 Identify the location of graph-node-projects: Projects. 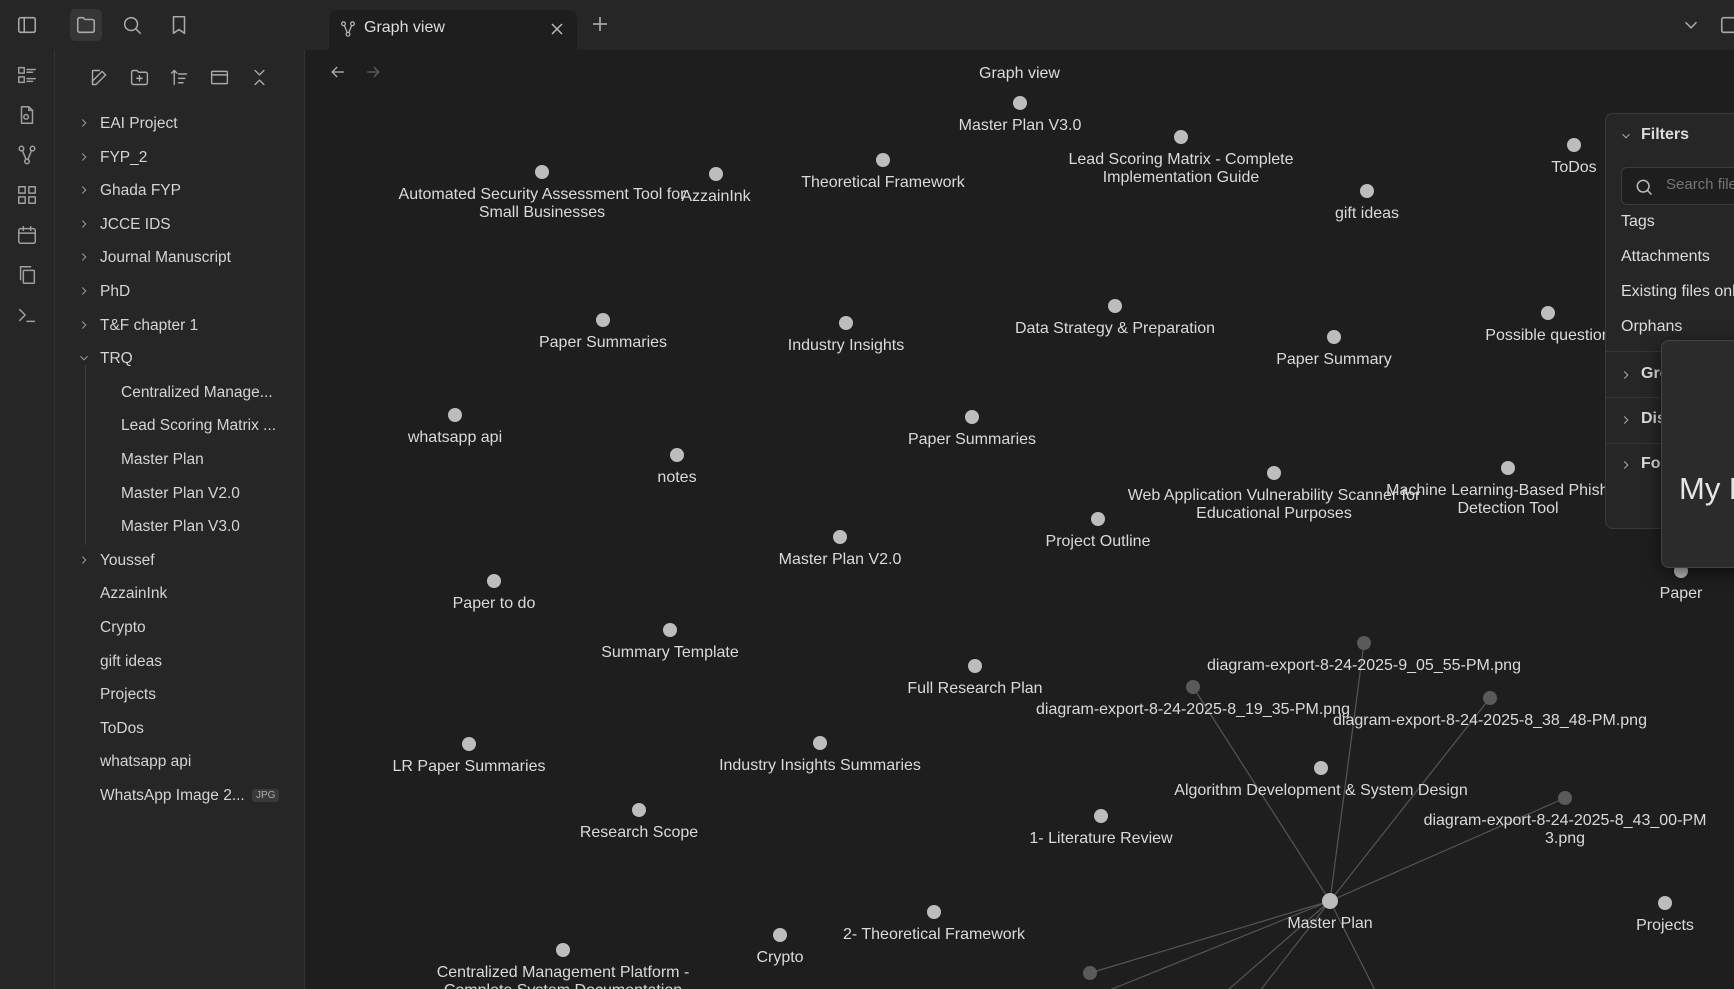
(1665, 915).